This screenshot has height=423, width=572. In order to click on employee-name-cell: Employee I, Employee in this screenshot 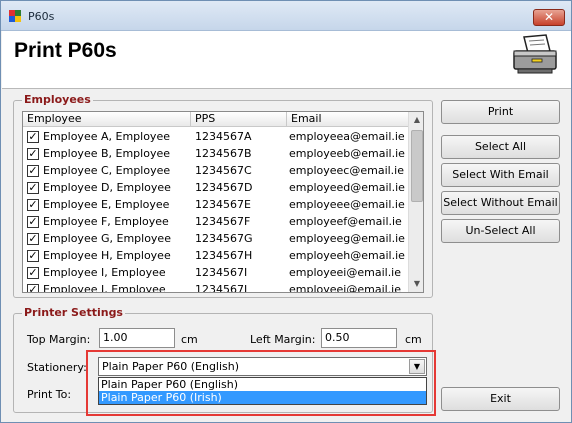, I will do `click(104, 272)`.